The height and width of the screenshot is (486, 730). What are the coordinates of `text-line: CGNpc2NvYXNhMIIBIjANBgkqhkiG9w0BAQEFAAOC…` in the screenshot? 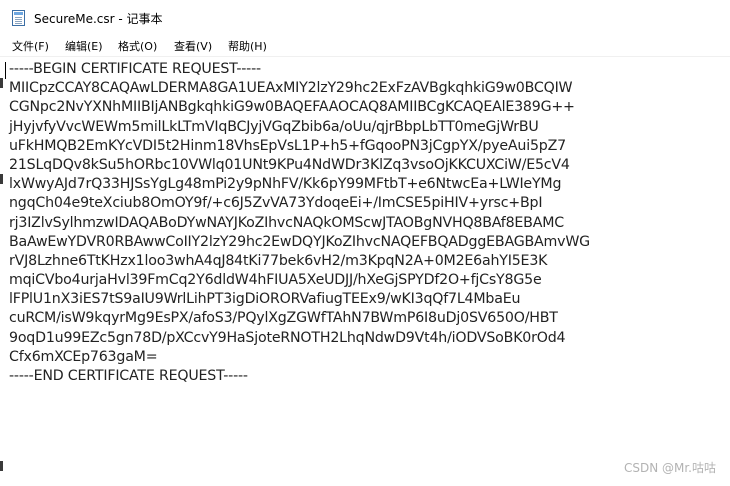 It's located at (292, 107).